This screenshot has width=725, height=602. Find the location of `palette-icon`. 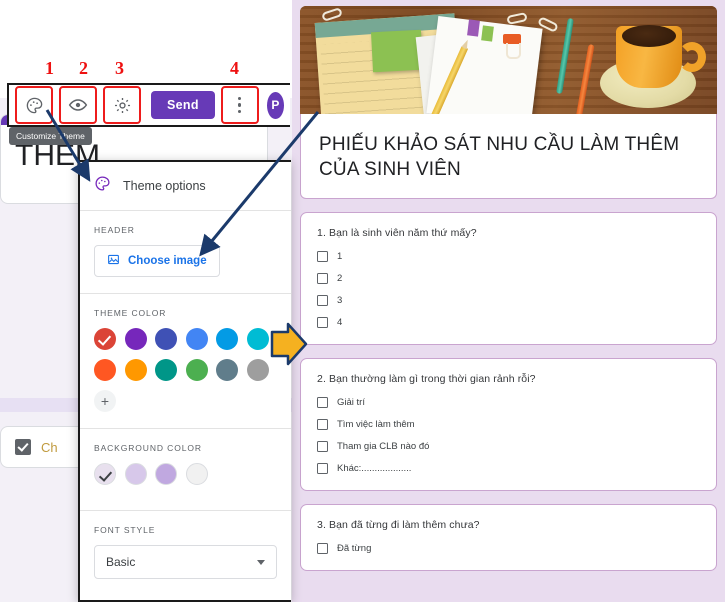

palette-icon is located at coordinates (102, 186).